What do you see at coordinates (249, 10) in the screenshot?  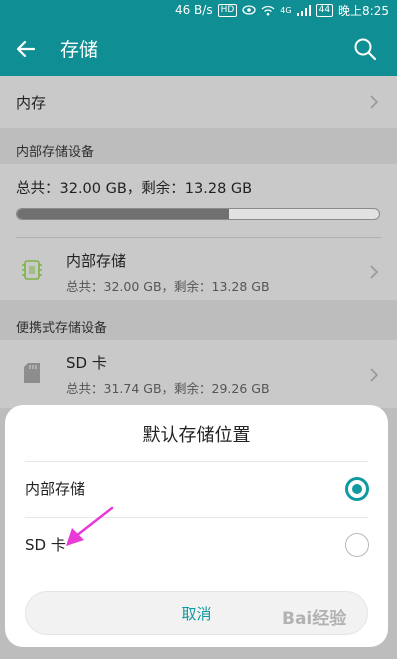 I see `eye-icon` at bounding box center [249, 10].